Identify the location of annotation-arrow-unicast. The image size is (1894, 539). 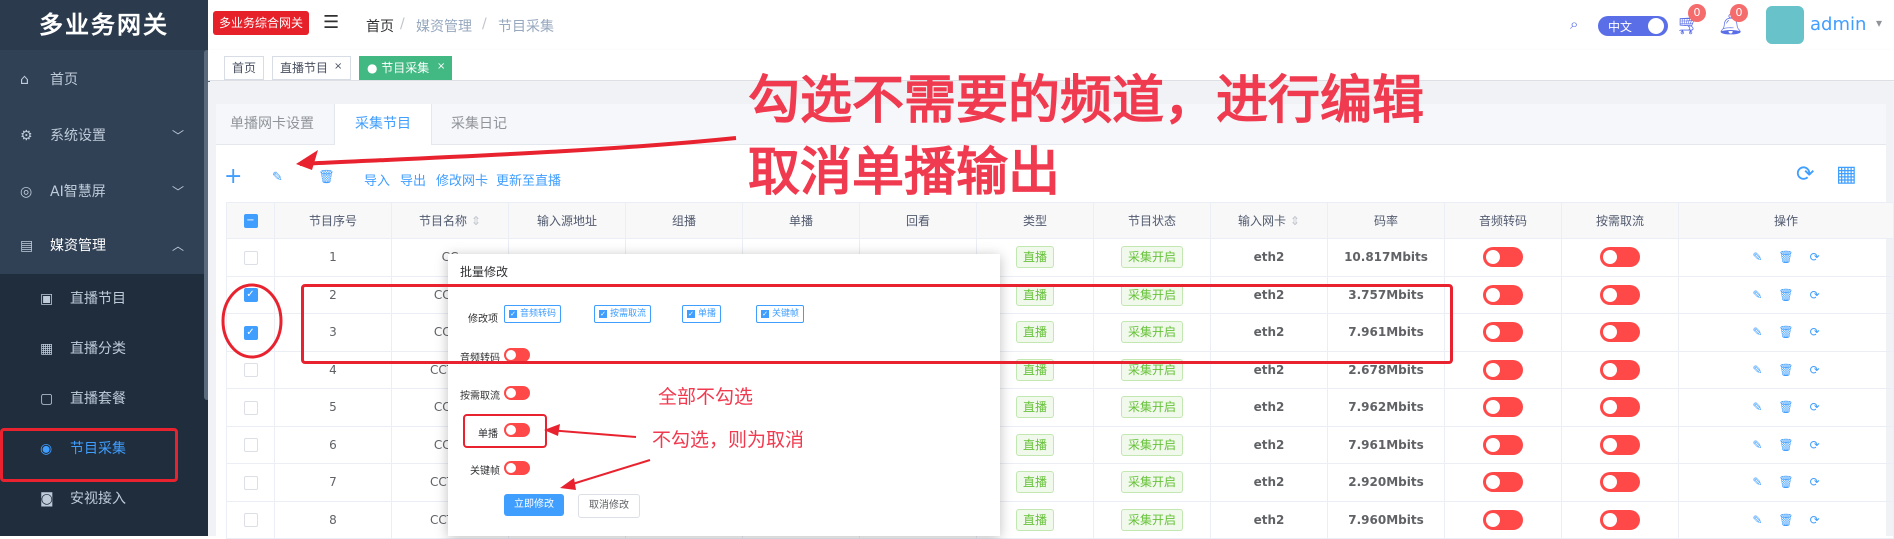
(592, 433).